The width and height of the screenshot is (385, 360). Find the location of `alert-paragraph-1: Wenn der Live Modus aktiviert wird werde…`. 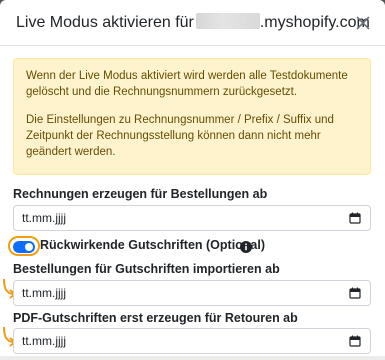

alert-paragraph-1: Wenn der Live Modus aktiviert wird werde… is located at coordinates (187, 84).